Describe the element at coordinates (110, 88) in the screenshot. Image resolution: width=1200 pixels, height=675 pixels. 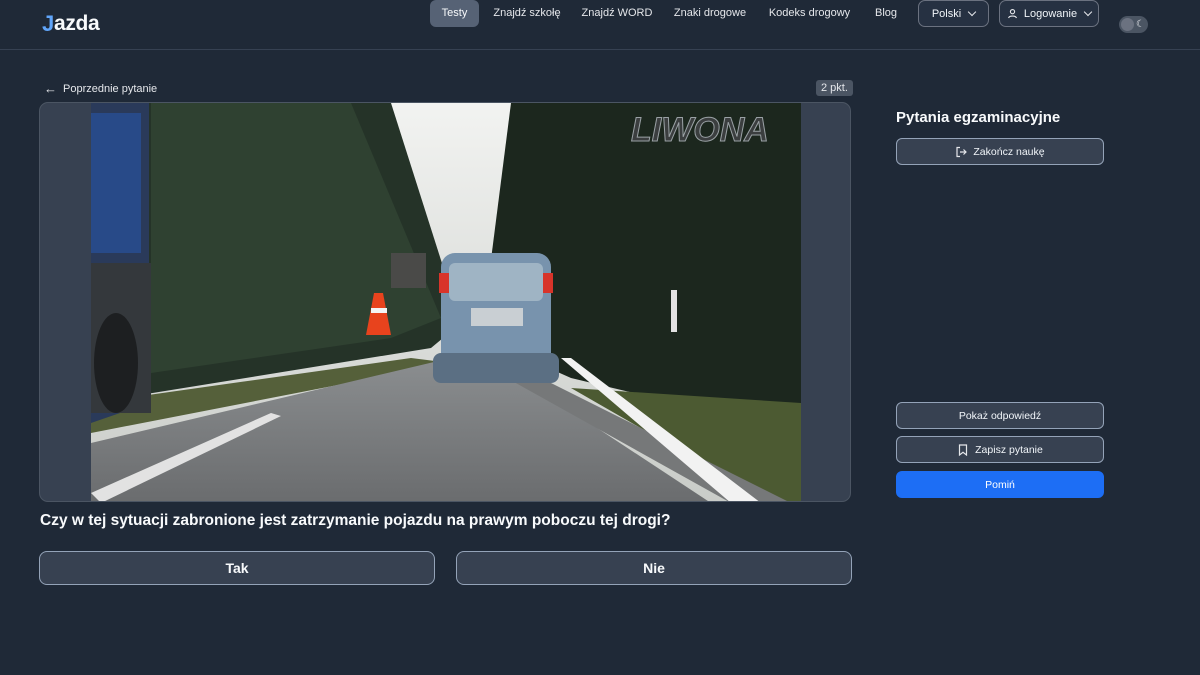
I see `previous-question-label: Poprzednie pytanie` at that location.